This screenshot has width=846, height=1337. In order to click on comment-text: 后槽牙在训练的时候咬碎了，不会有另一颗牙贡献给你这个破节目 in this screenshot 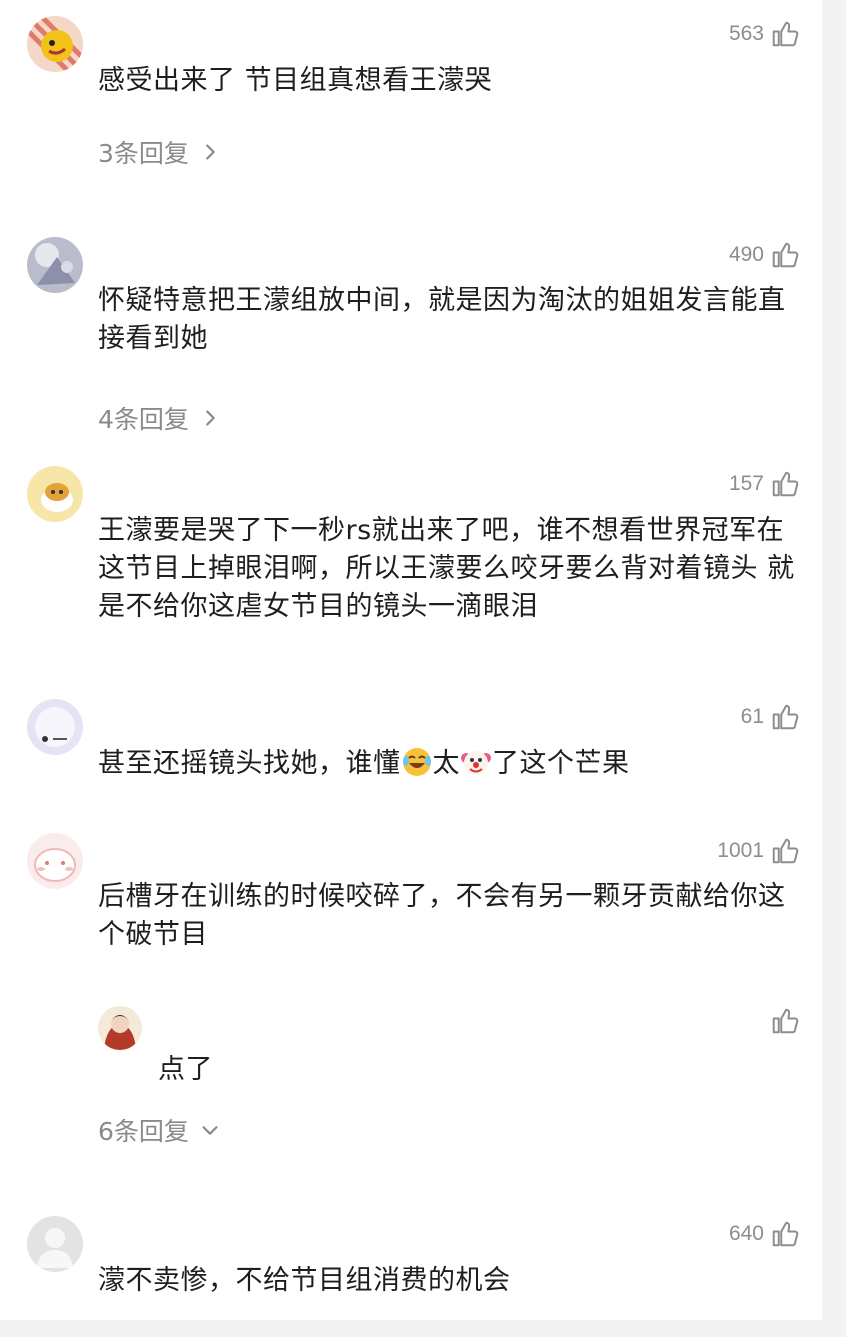, I will do `click(442, 915)`.